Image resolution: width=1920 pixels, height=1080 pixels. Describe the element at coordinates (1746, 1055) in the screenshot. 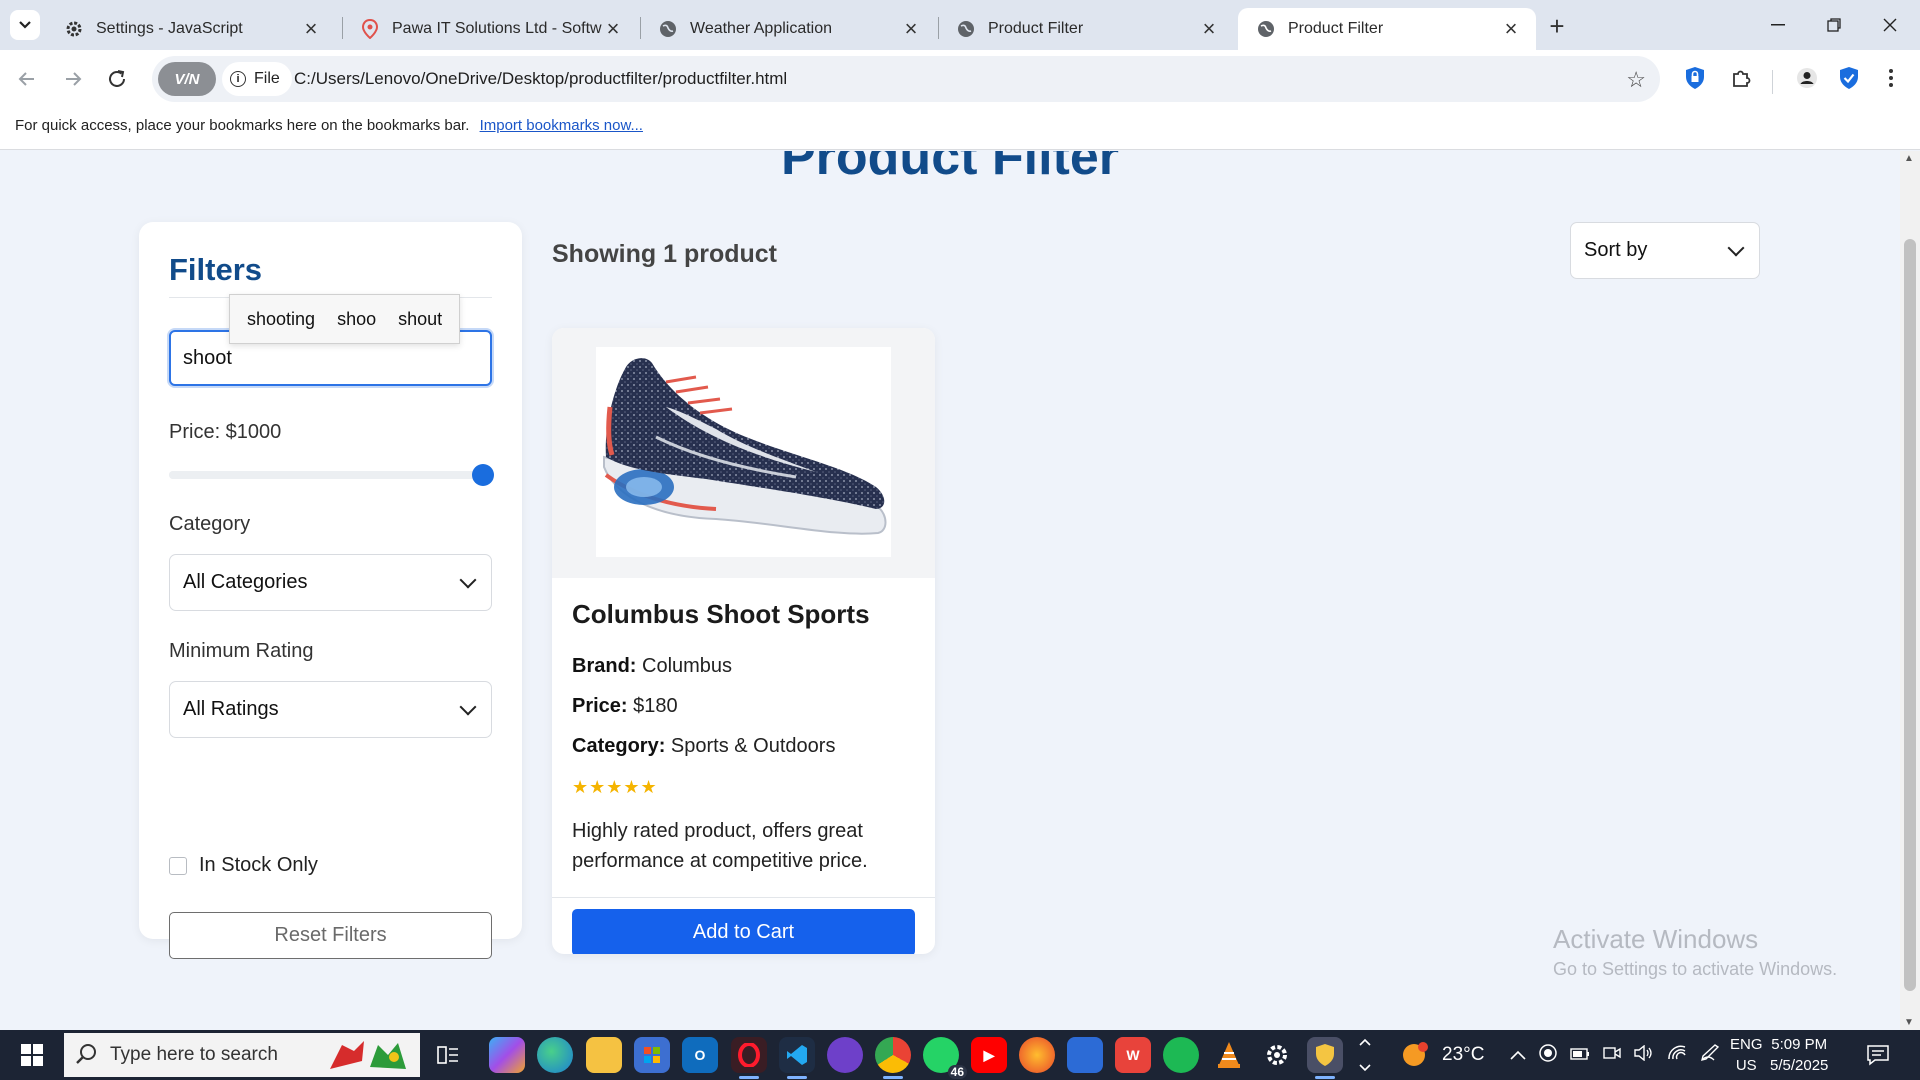

I see `input-language: ENG US` at that location.